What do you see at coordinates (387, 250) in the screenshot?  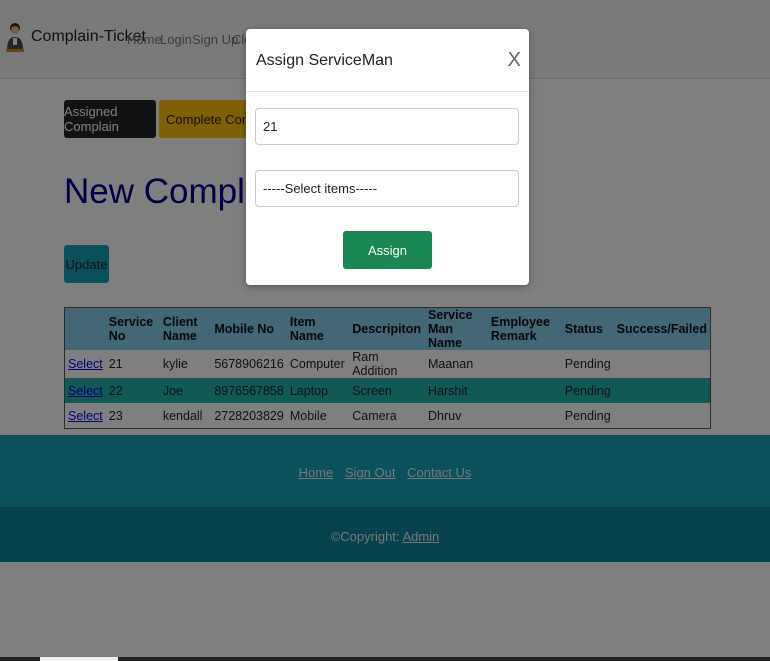 I see `assign-button: Assign` at bounding box center [387, 250].